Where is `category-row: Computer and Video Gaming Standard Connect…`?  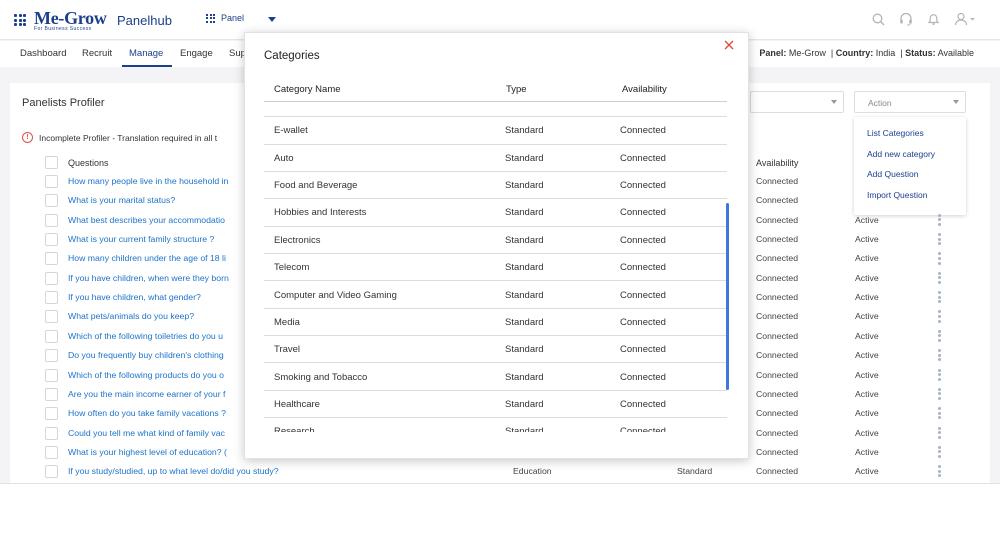 category-row: Computer and Video Gaming Standard Connect… is located at coordinates (495, 295).